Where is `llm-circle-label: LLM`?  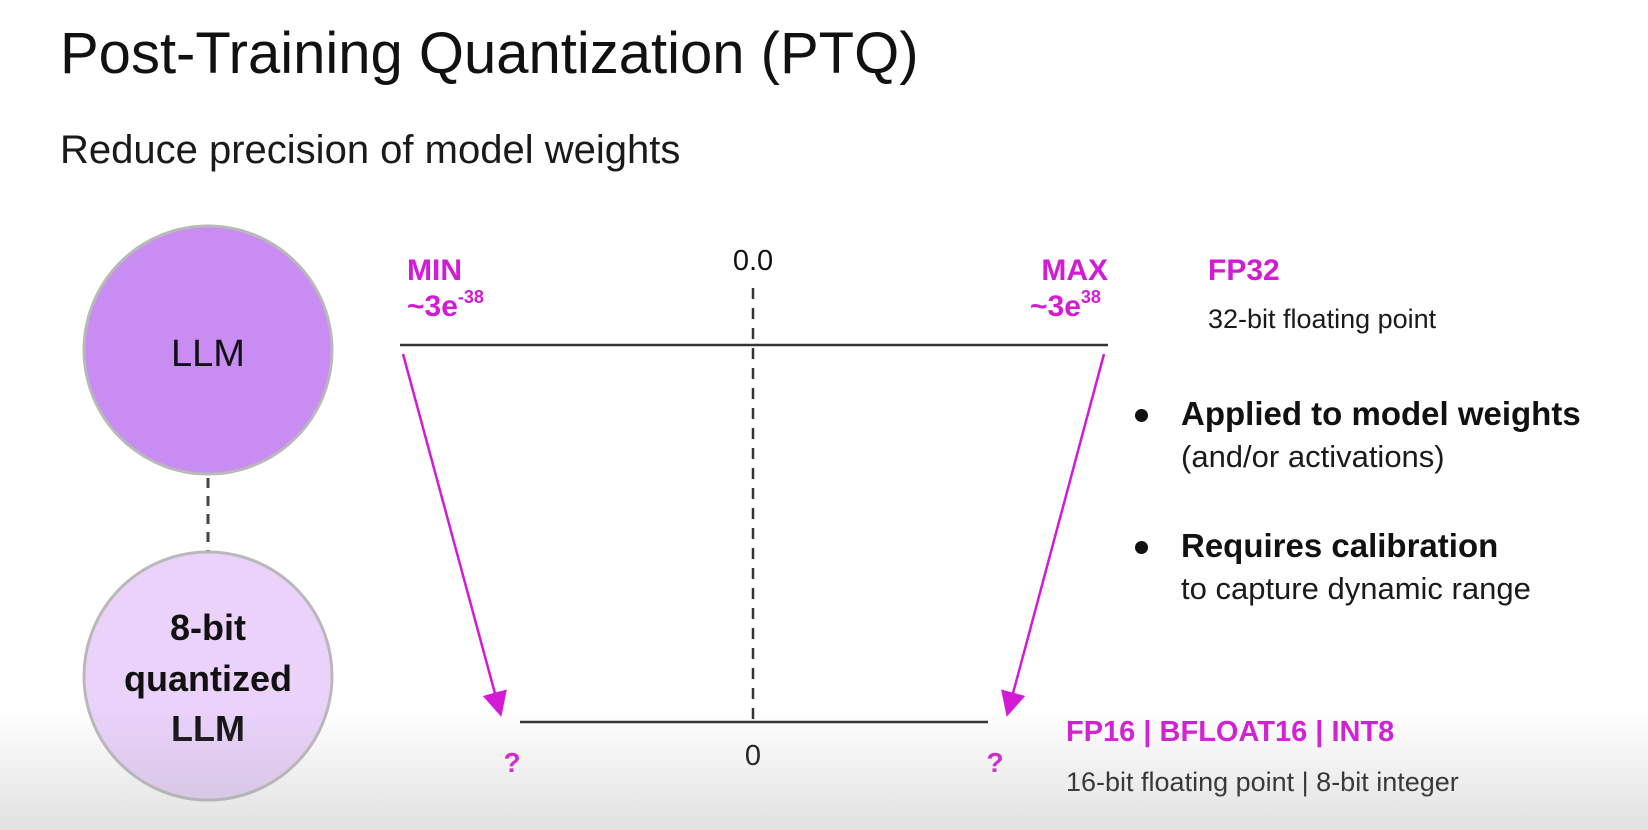
llm-circle-label: LLM is located at coordinates (208, 354).